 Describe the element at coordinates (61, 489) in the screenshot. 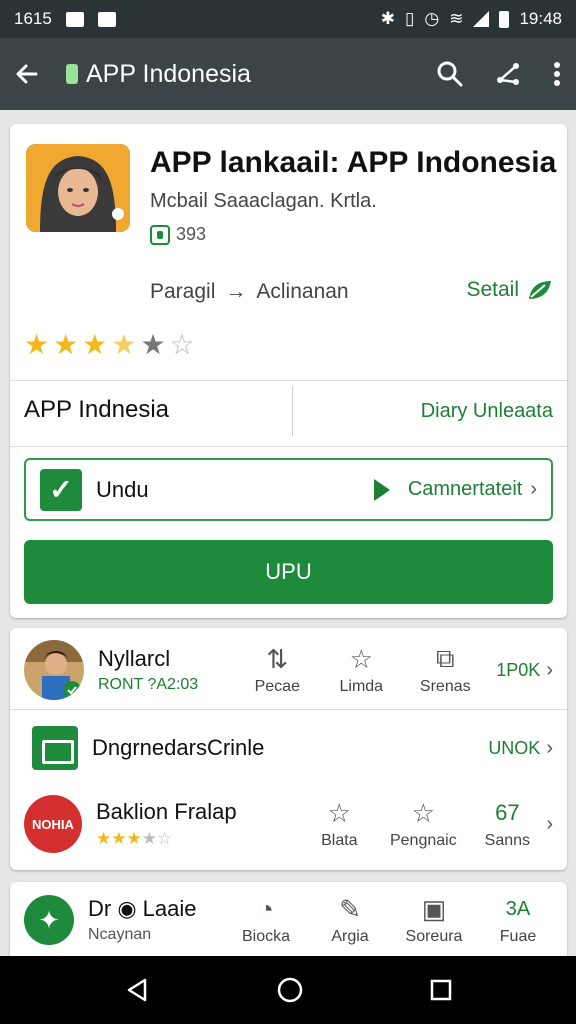

I see `checkbox-checked-icon: ✓` at that location.